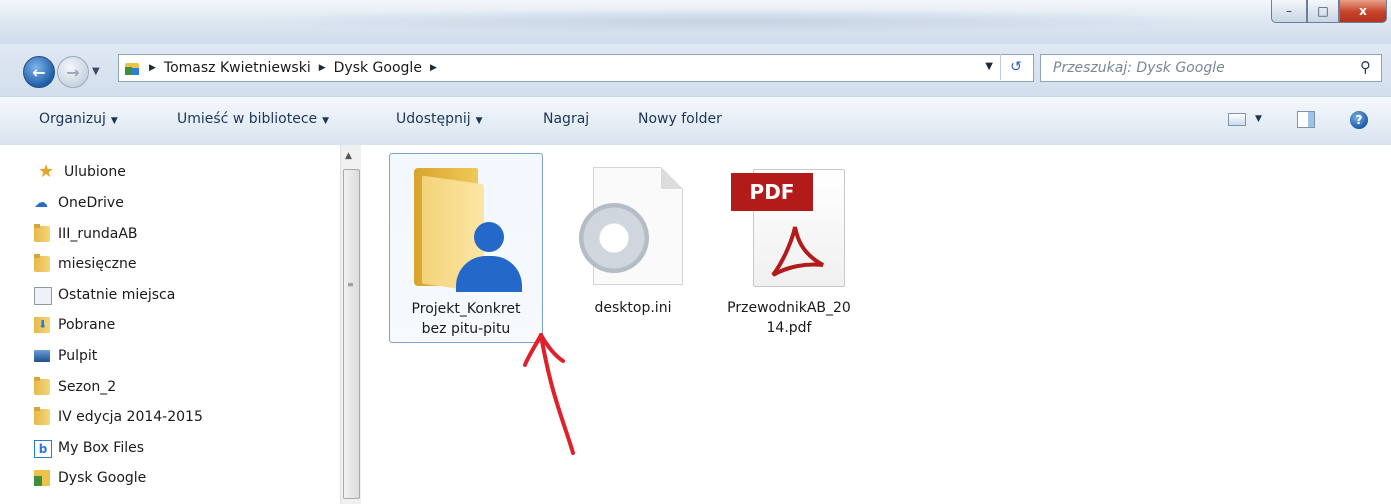  Describe the element at coordinates (772, 192) in the screenshot. I see `pdf-badge: PDF` at that location.